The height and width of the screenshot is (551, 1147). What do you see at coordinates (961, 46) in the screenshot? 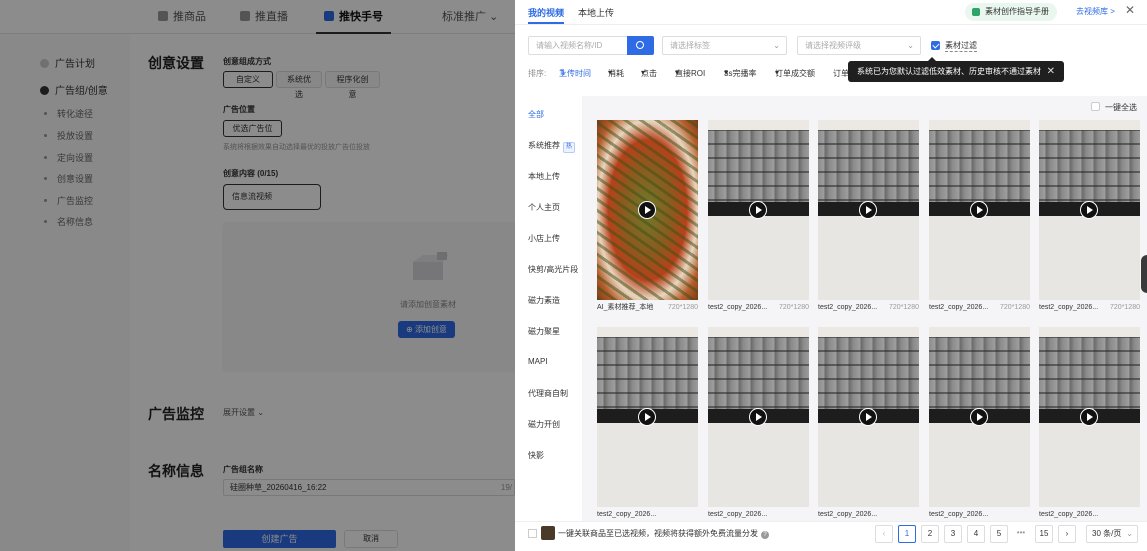
I see `filter-label: 素材过滤` at bounding box center [961, 46].